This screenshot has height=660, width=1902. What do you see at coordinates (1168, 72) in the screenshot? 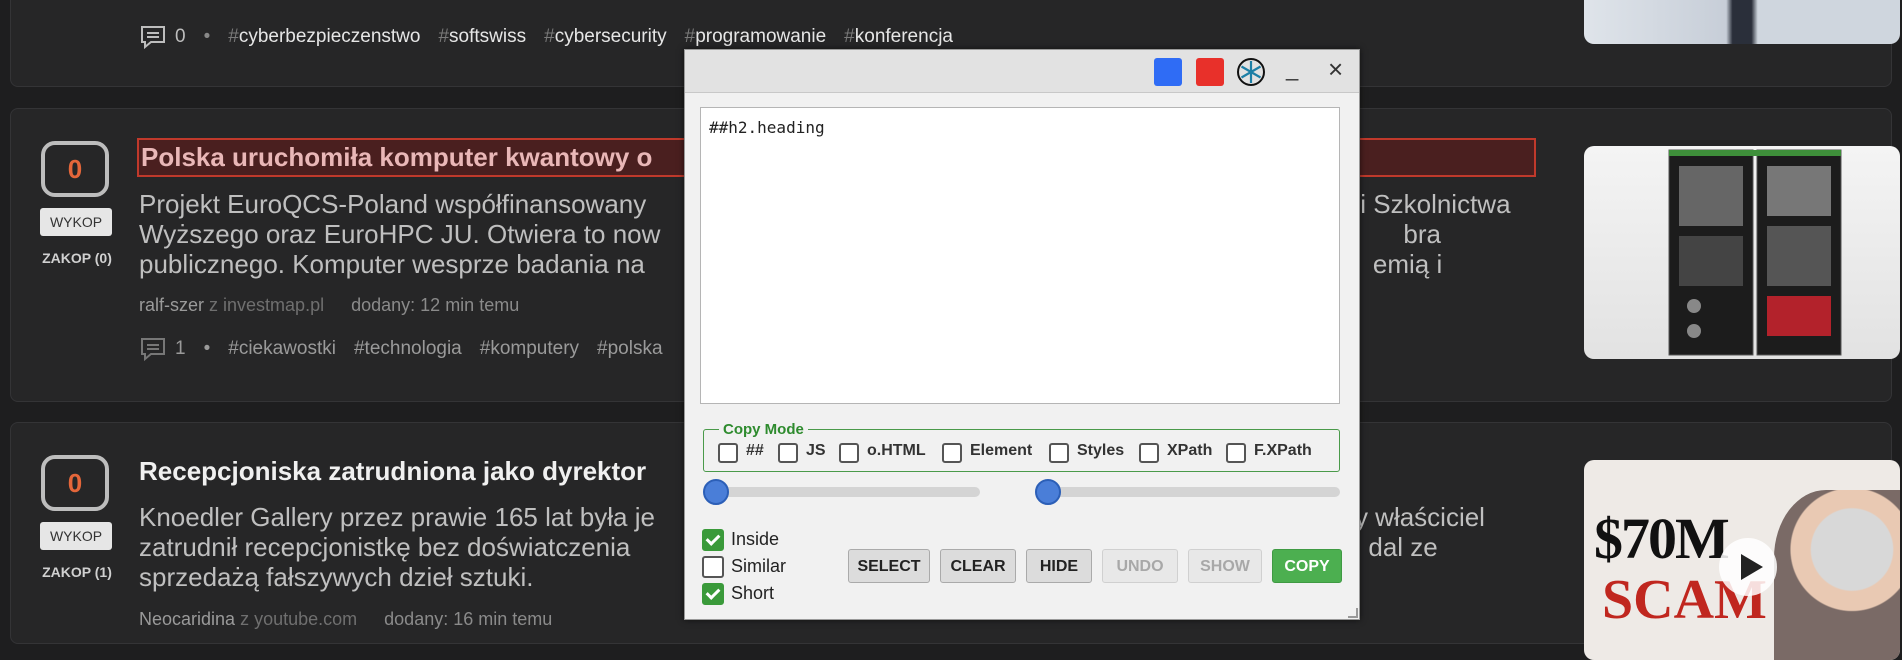
I see `blue-color-button` at bounding box center [1168, 72].